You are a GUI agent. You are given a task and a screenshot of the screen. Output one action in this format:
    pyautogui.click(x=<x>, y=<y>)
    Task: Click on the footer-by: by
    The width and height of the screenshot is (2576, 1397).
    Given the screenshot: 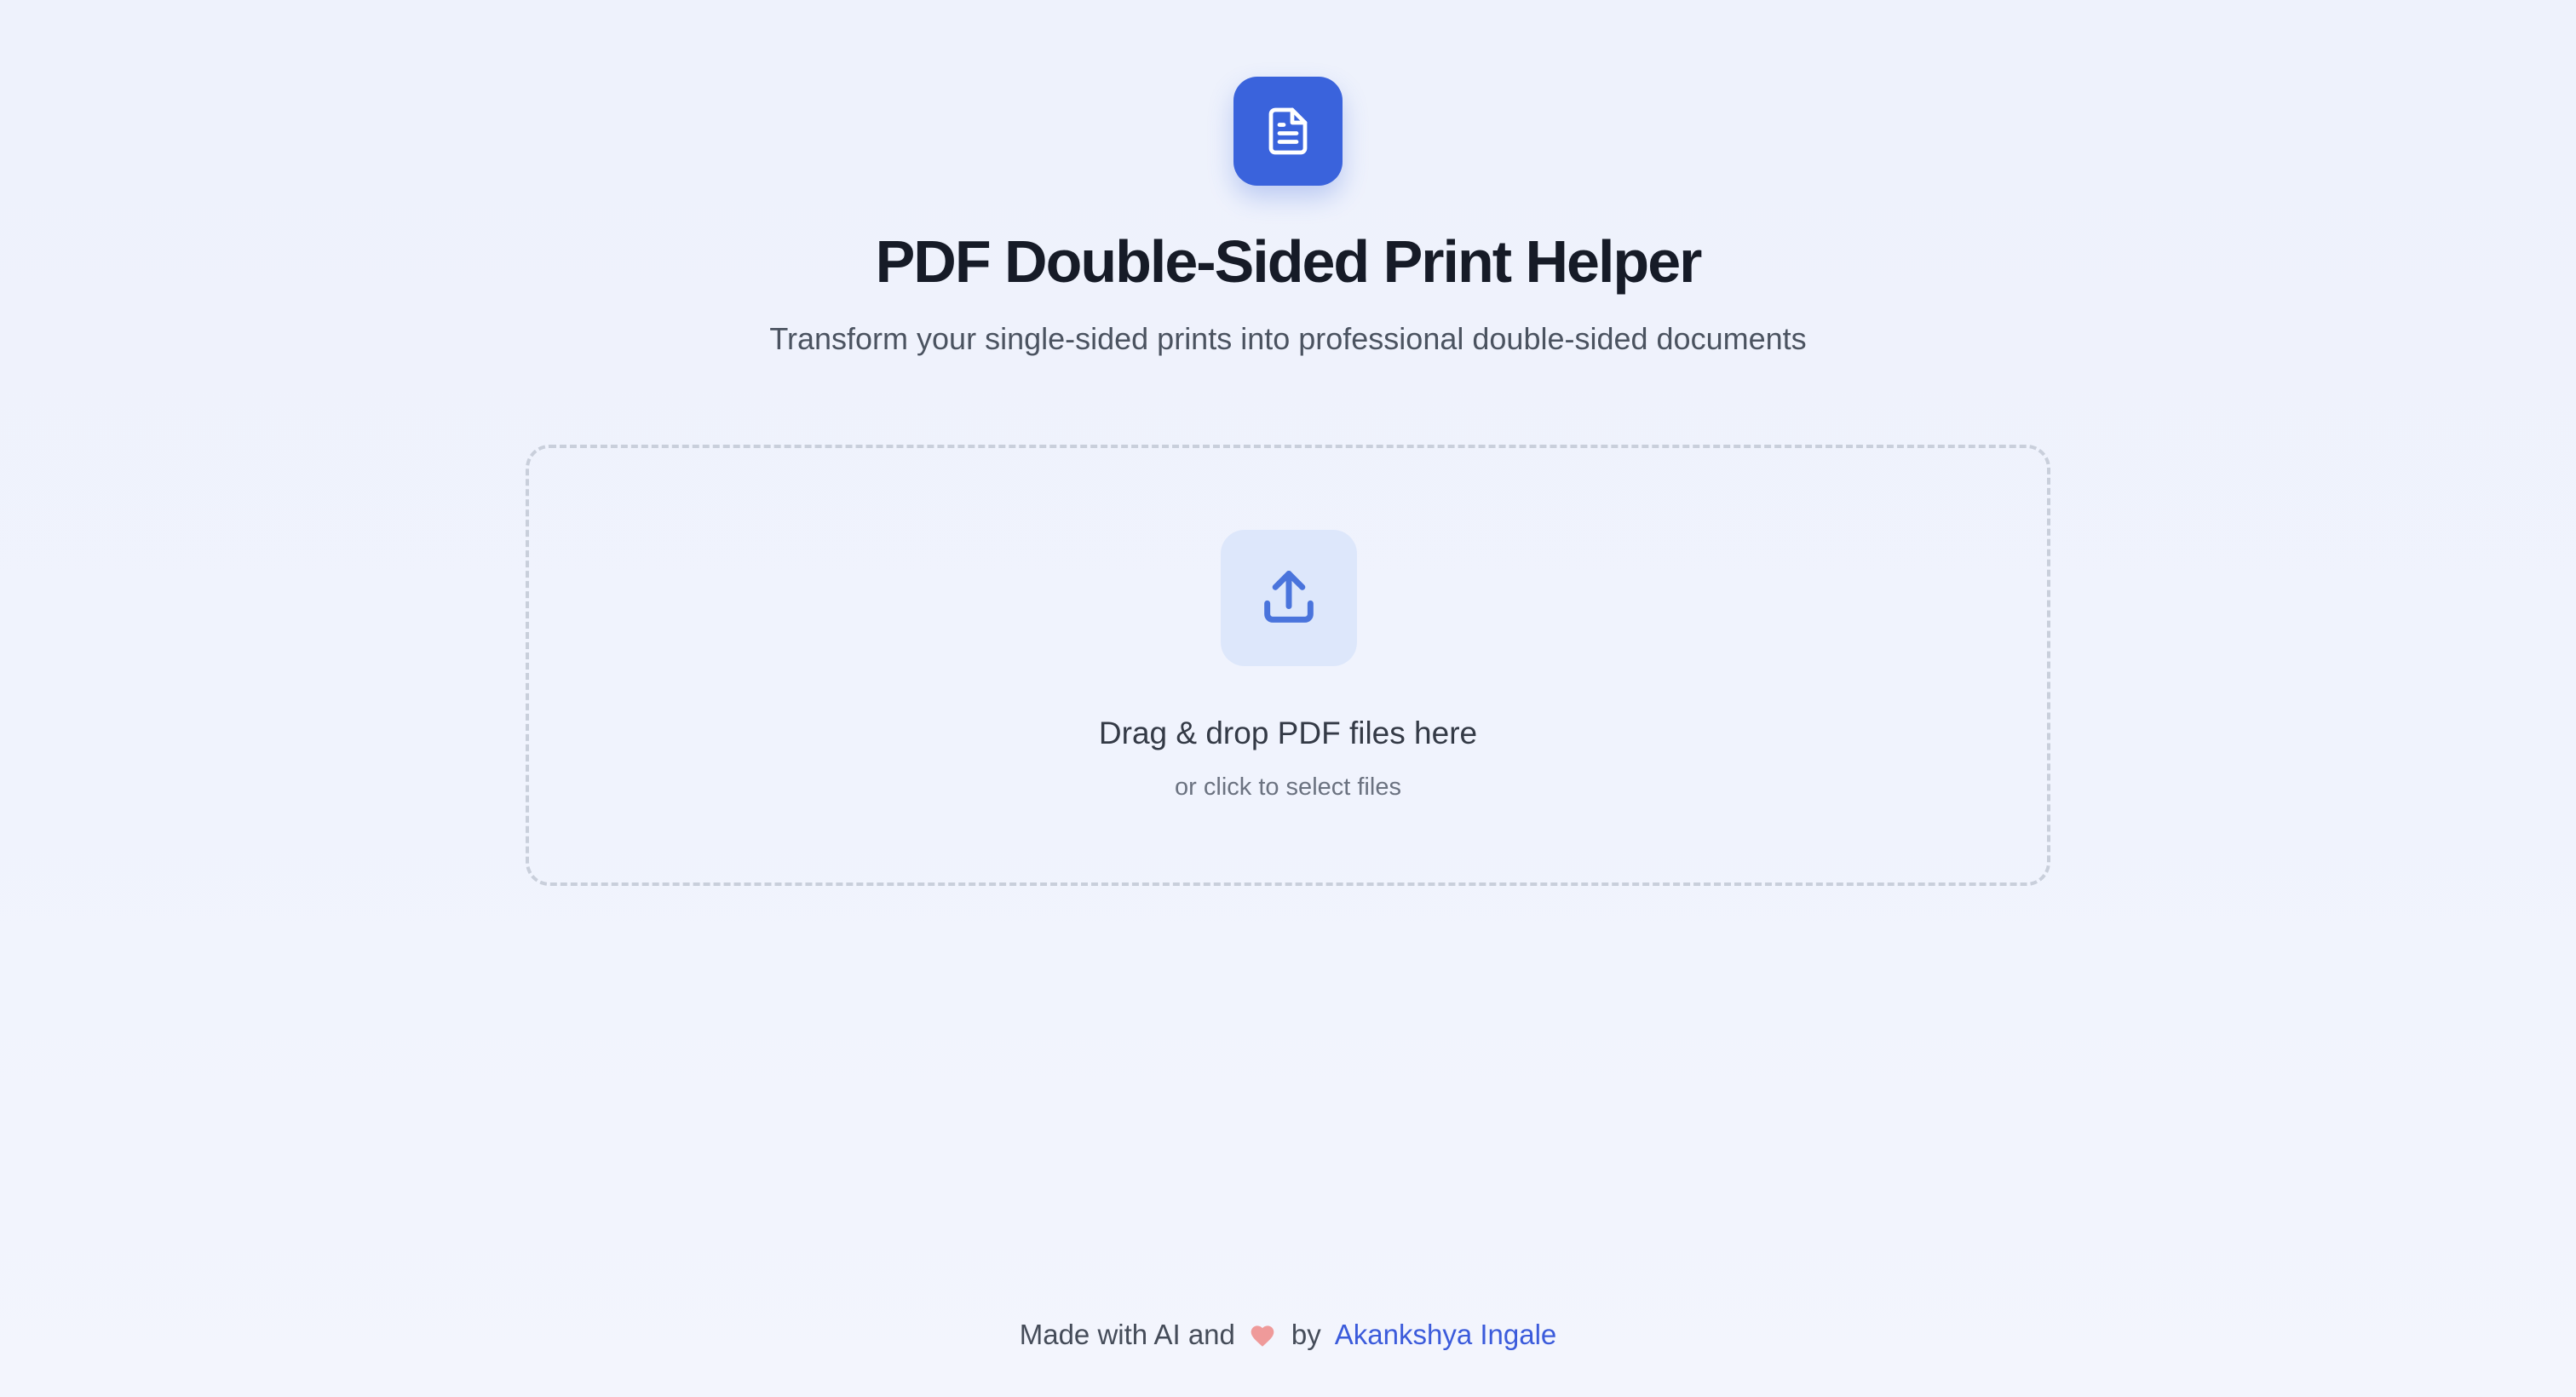 What is the action you would take?
    pyautogui.click(x=1306, y=1334)
    